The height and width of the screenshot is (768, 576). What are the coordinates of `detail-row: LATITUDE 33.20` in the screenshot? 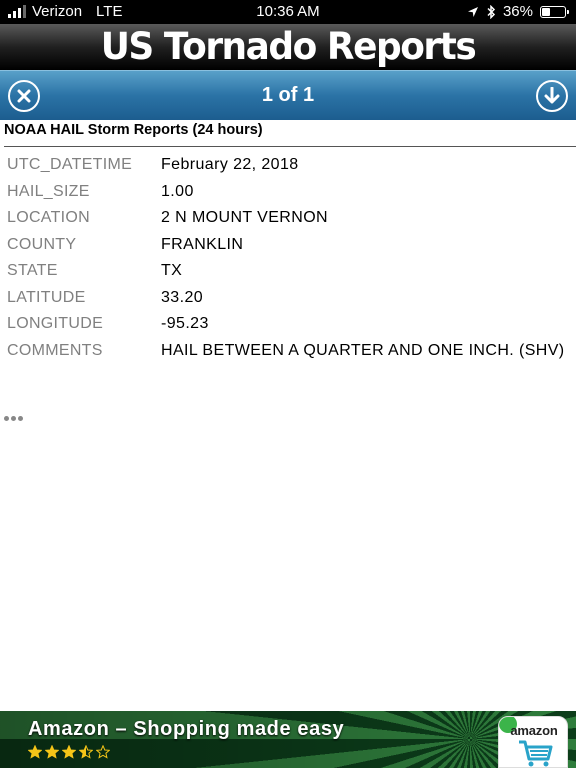 It's located at (288, 299).